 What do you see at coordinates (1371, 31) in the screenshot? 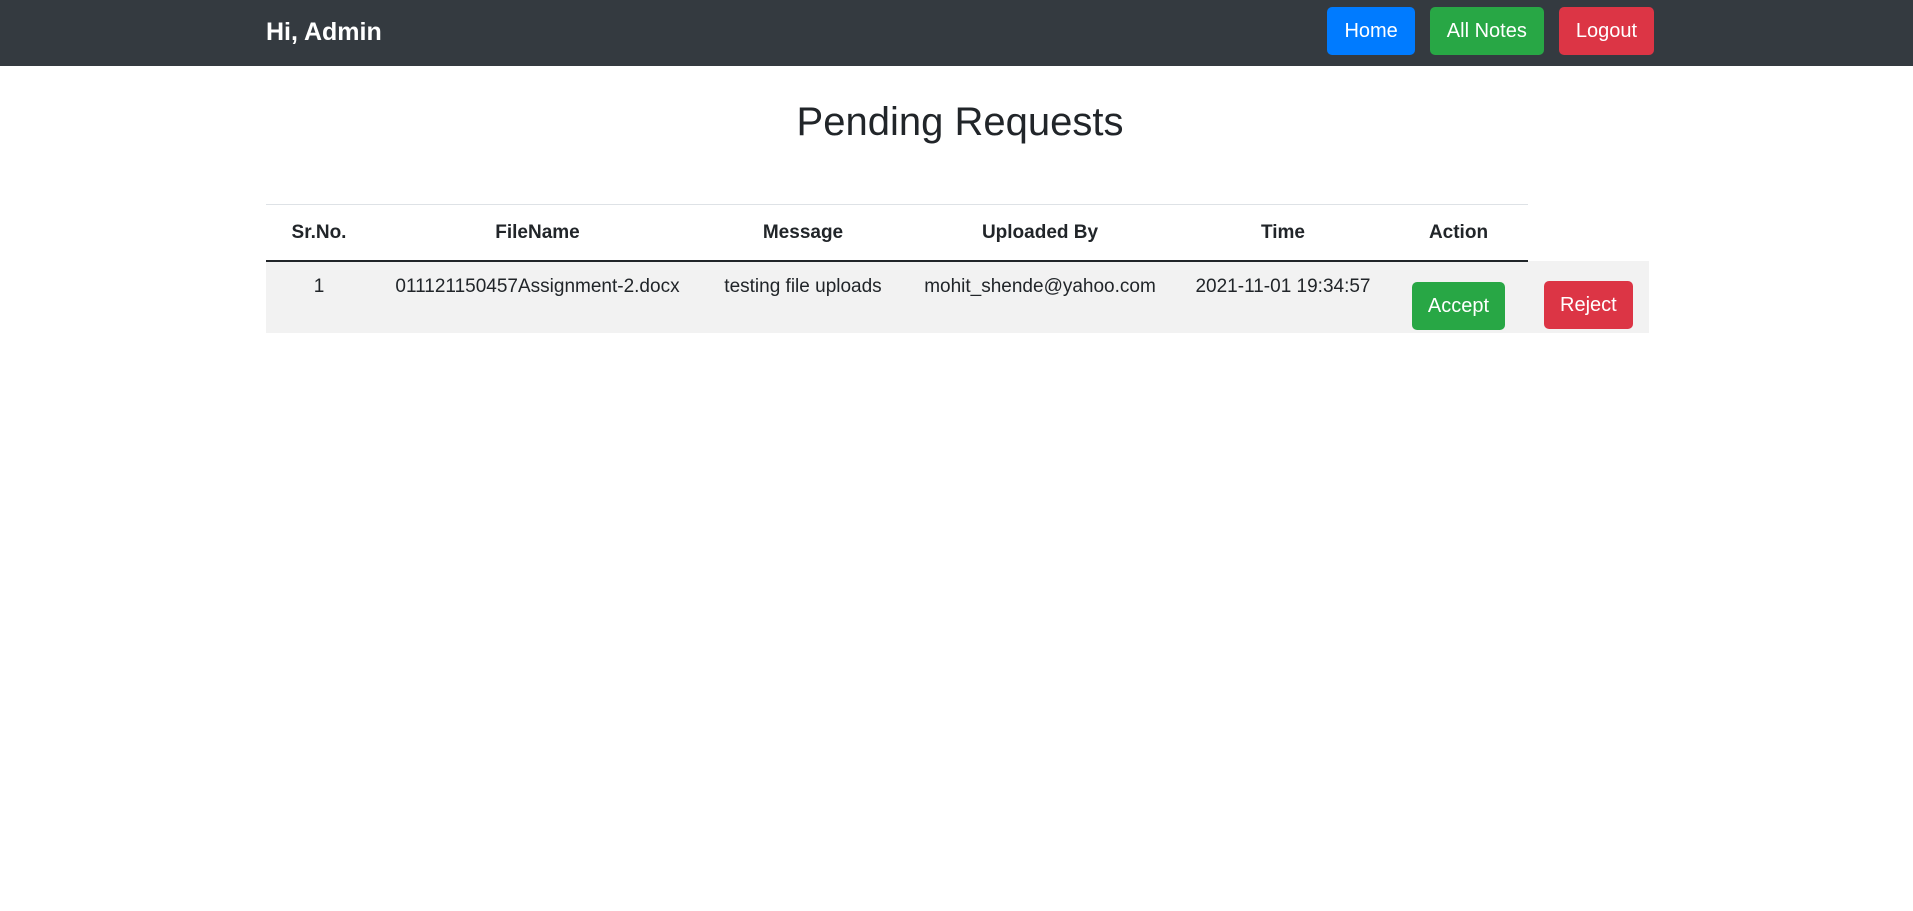
I see `home-button: Home` at bounding box center [1371, 31].